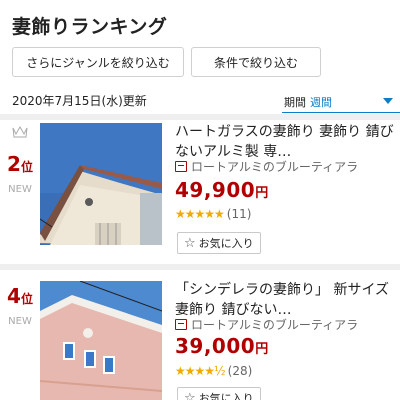 This screenshot has height=400, width=400. What do you see at coordinates (240, 371) in the screenshot?
I see `review-count: (28)` at bounding box center [240, 371].